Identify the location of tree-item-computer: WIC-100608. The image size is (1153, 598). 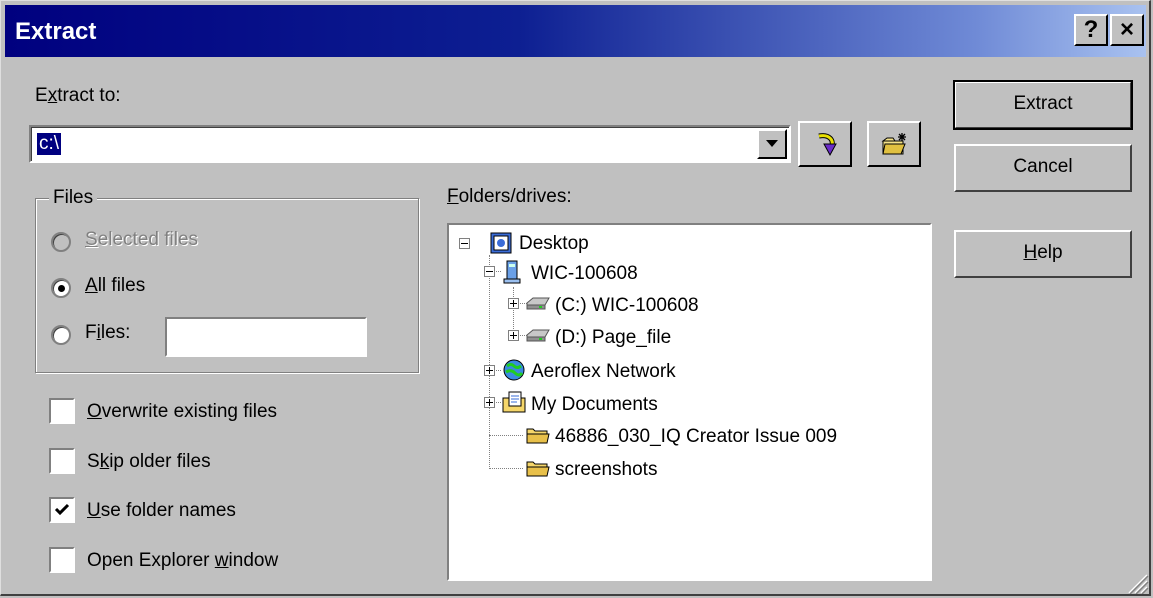
(584, 274).